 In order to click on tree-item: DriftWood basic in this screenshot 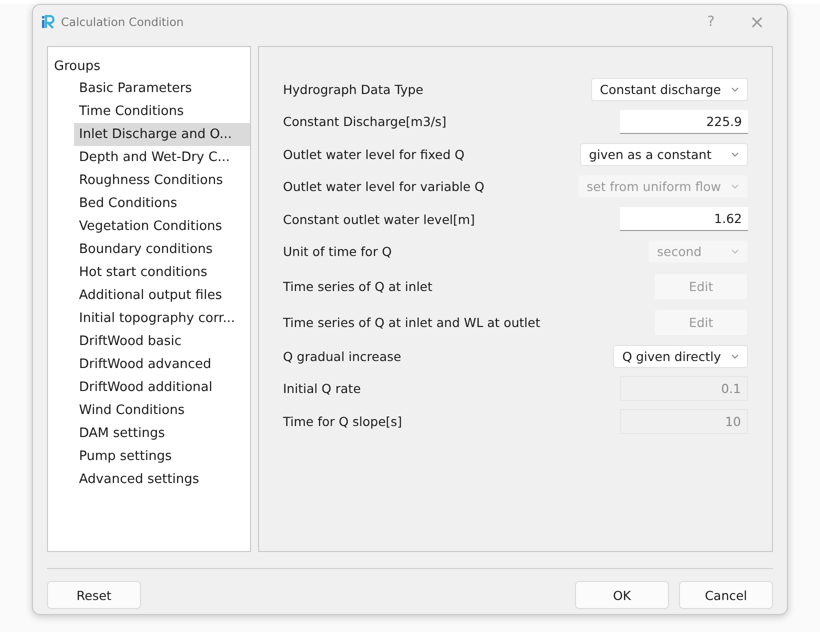, I will do `click(162, 341)`.